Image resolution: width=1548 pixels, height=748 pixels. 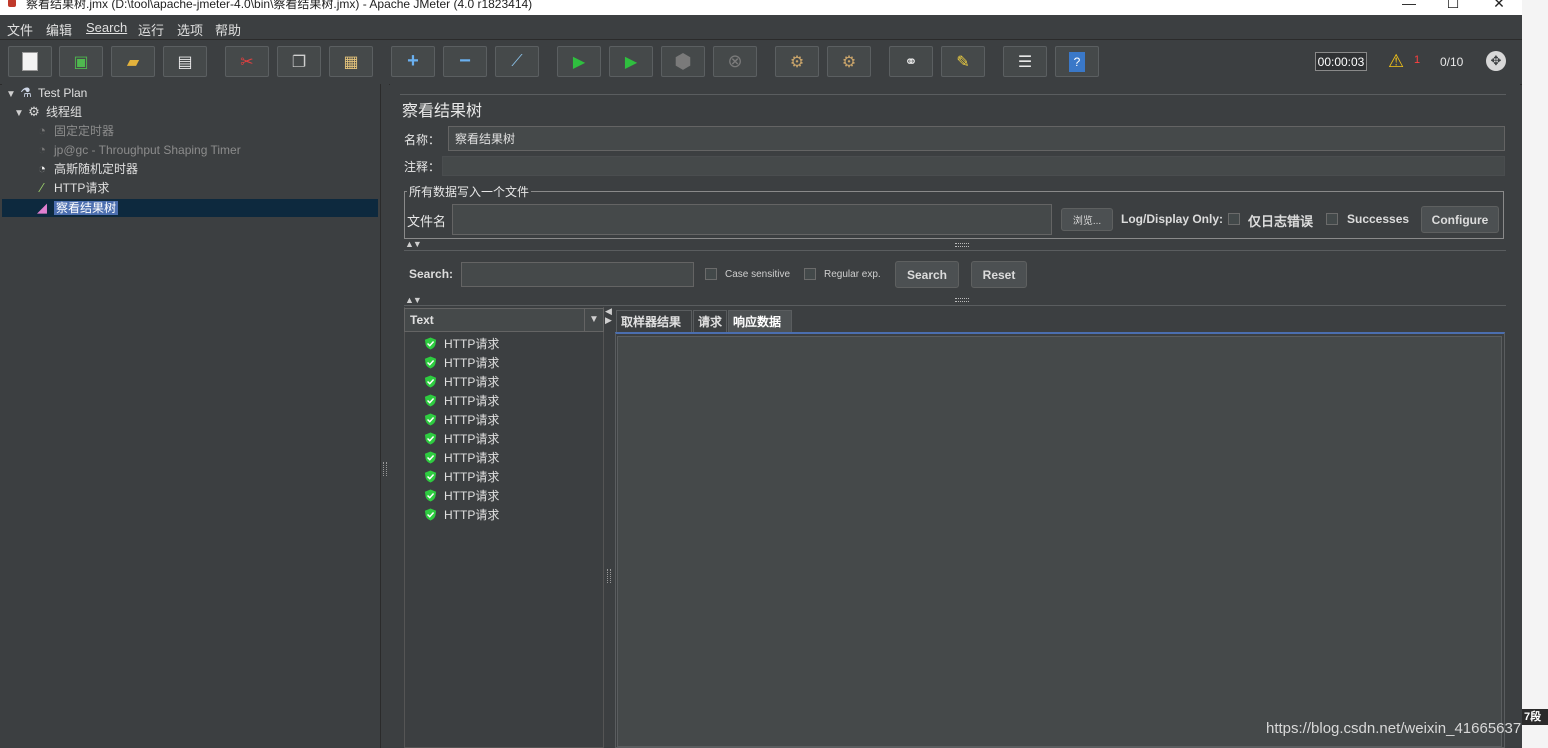 I want to click on tree-node-throughput-shaping-timer: ◔ jp@gc - Throughput Shaping Timer, so click(x=137, y=150).